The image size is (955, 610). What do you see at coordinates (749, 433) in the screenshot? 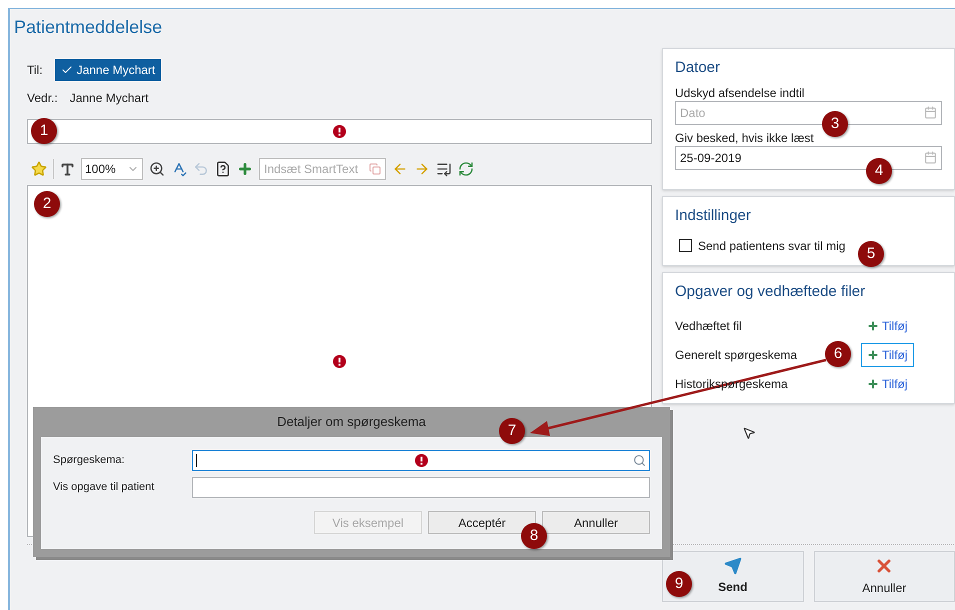
I see `mouse-pointer-icon` at bounding box center [749, 433].